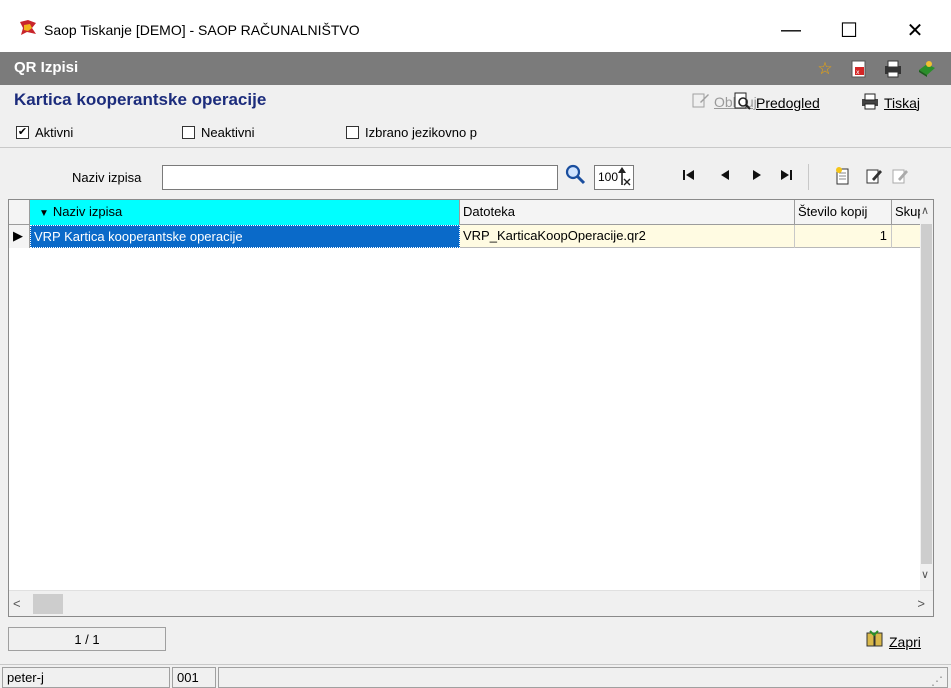  What do you see at coordinates (900, 178) in the screenshot?
I see `delete-document-icon` at bounding box center [900, 178].